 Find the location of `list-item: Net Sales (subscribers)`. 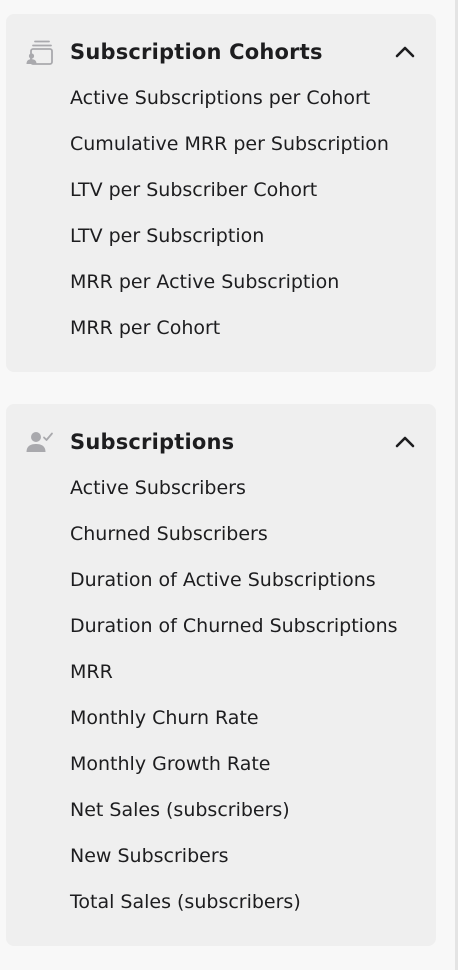

list-item: Net Sales (subscribers) is located at coordinates (234, 820).